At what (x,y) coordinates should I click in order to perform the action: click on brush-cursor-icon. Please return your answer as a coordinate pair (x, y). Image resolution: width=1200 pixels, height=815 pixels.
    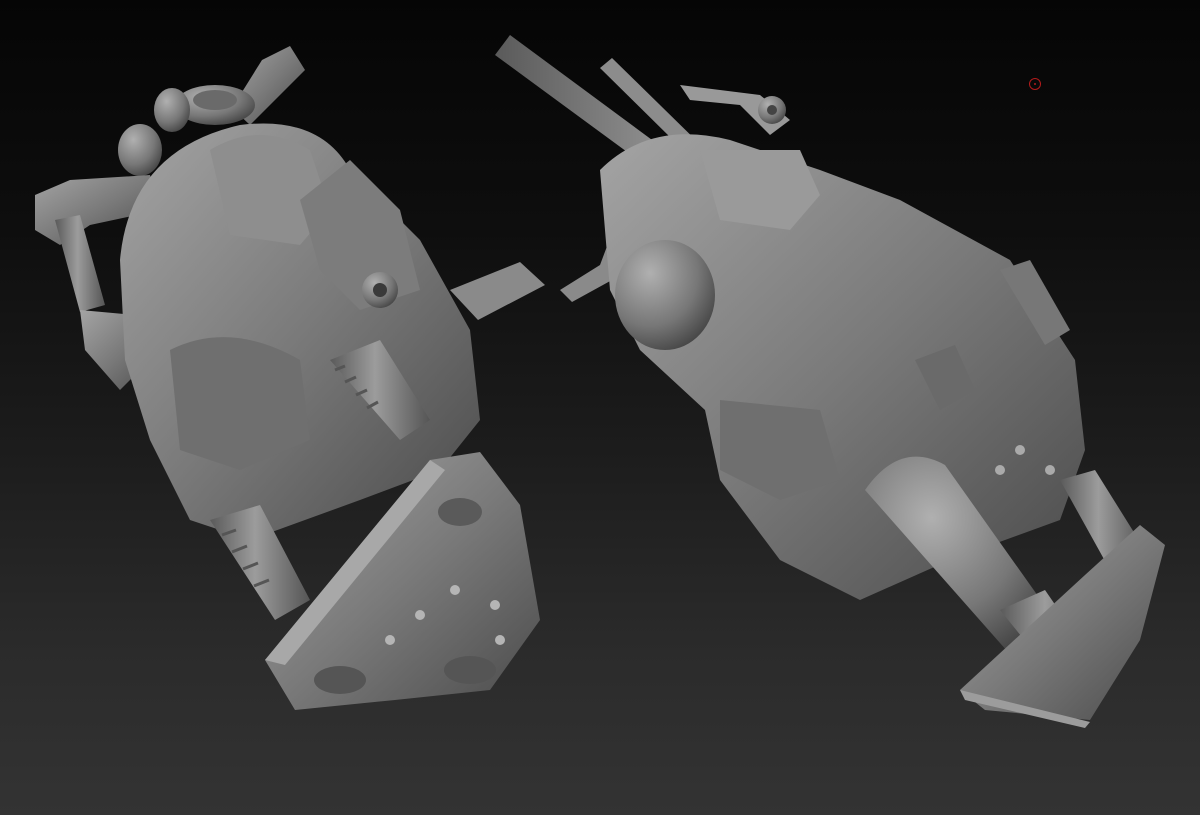
    Looking at the image, I should click on (1035, 84).